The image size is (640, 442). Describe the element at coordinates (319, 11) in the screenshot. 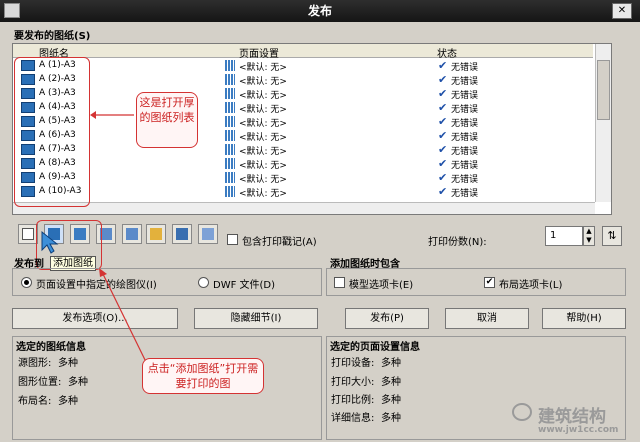

I see `window-title: 发布` at that location.